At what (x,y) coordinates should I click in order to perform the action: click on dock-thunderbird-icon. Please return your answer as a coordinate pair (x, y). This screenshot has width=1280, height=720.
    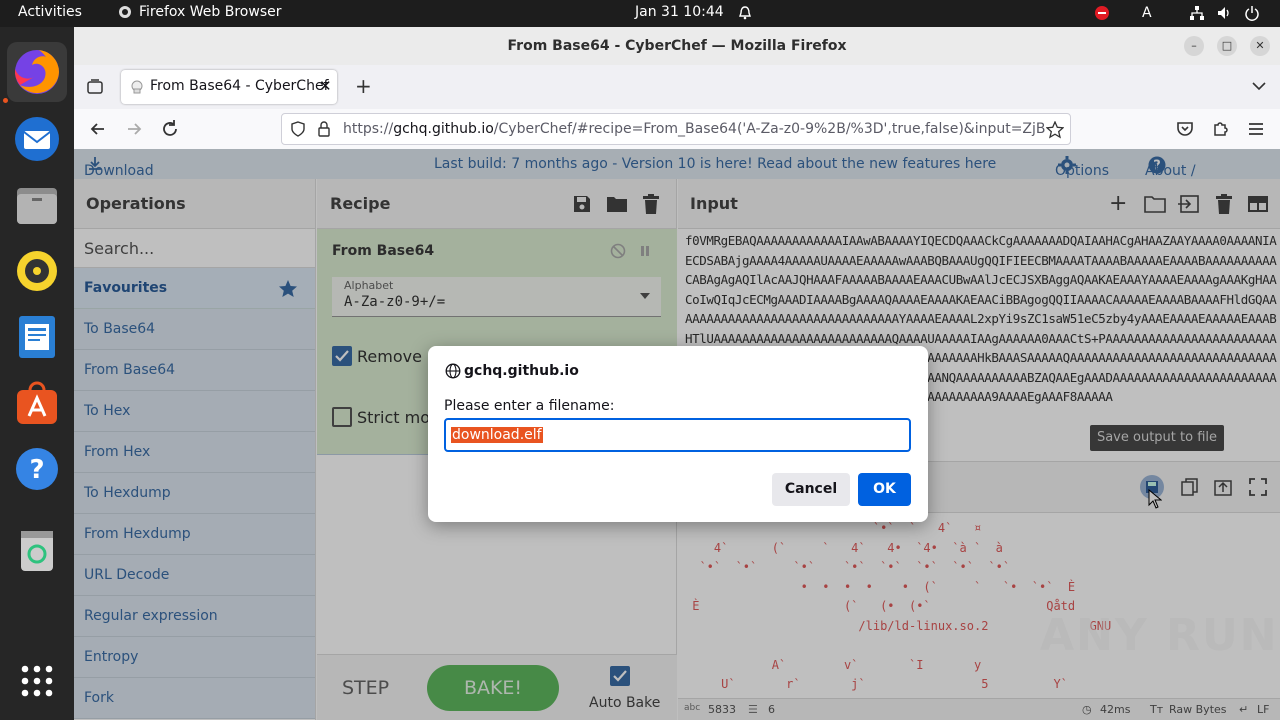
    Looking at the image, I should click on (37, 138).